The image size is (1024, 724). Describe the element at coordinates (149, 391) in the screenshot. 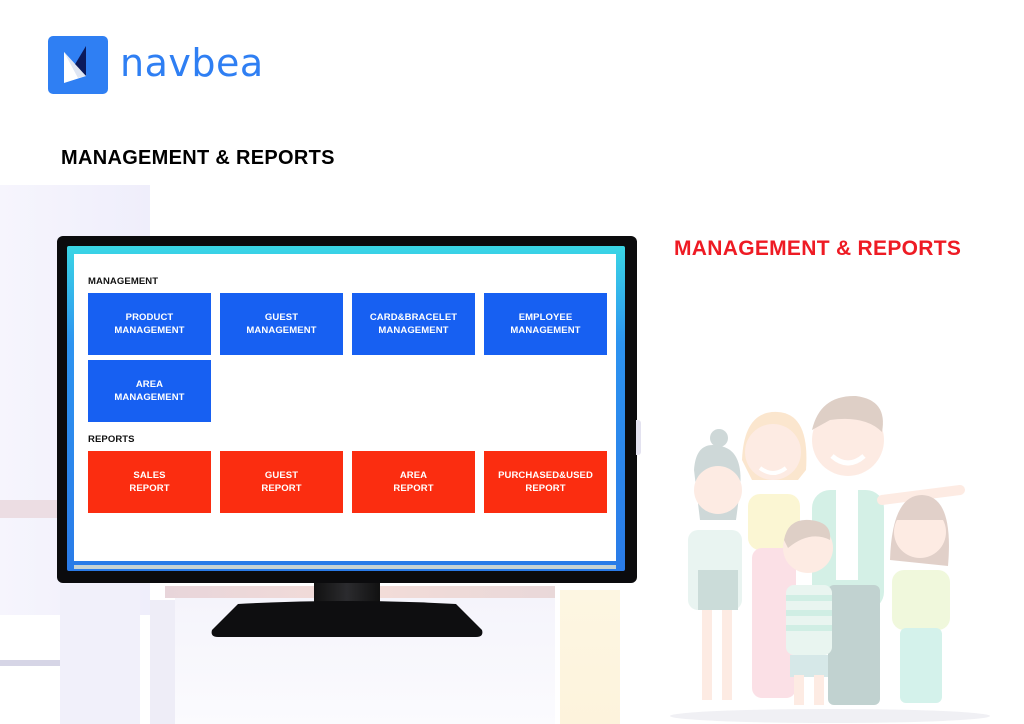

I see `area-management-button: AREA MANAGEMENT` at that location.